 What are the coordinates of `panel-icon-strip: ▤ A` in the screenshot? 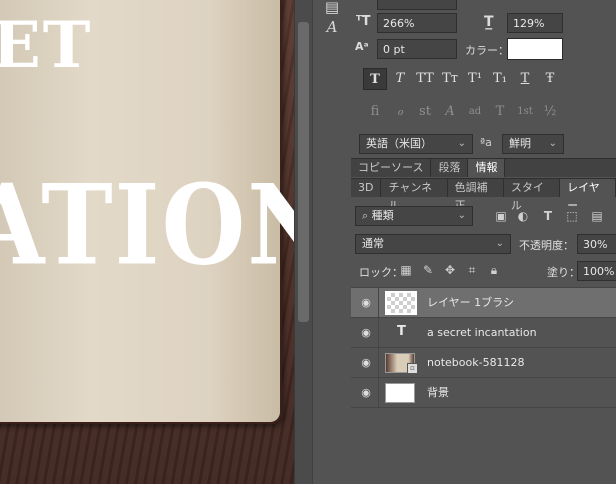 It's located at (332, 242).